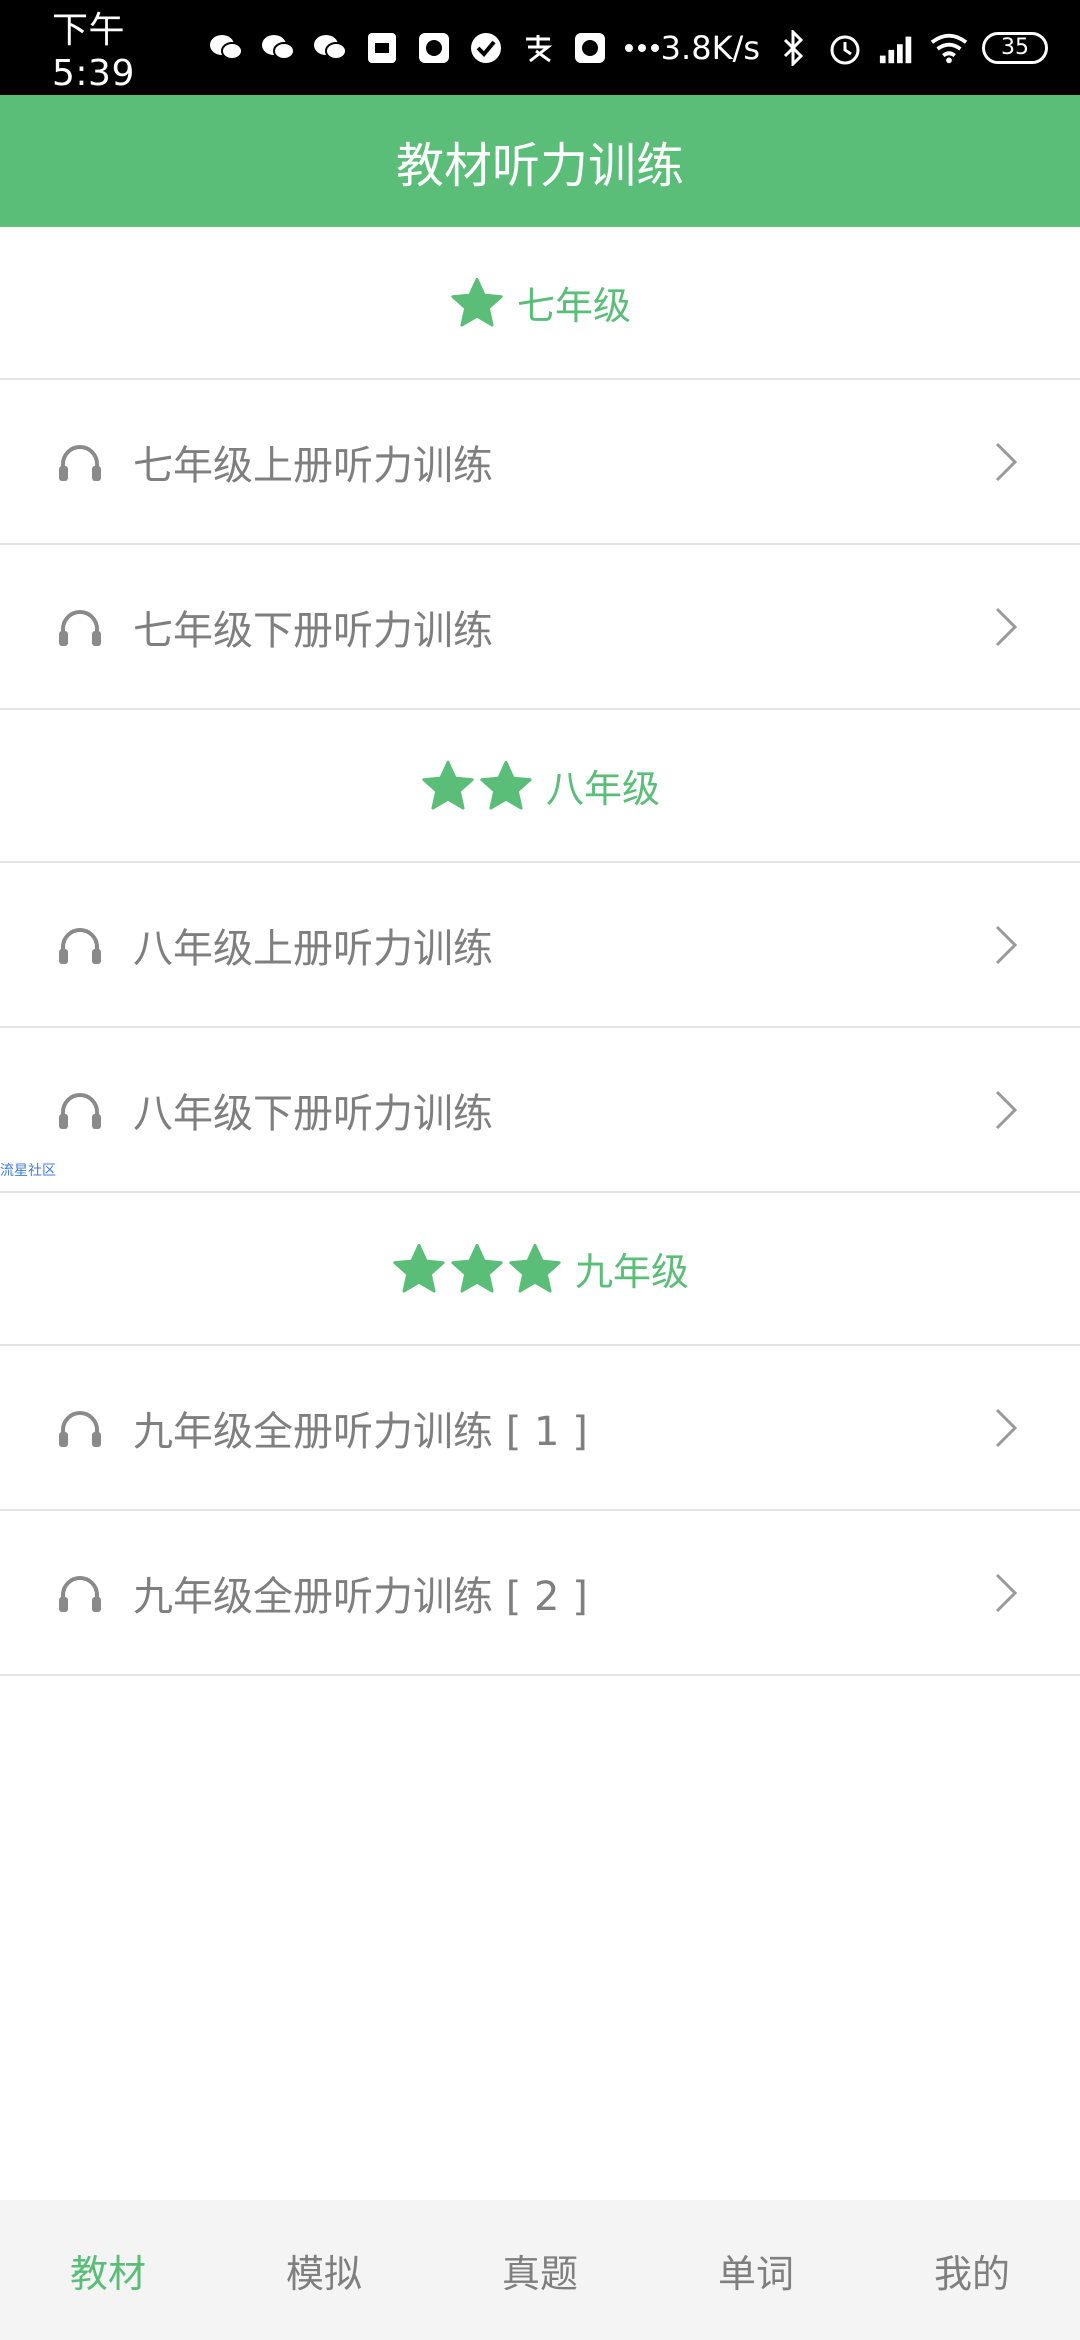  I want to click on section-header-grade-8: 八年级, so click(540, 786).